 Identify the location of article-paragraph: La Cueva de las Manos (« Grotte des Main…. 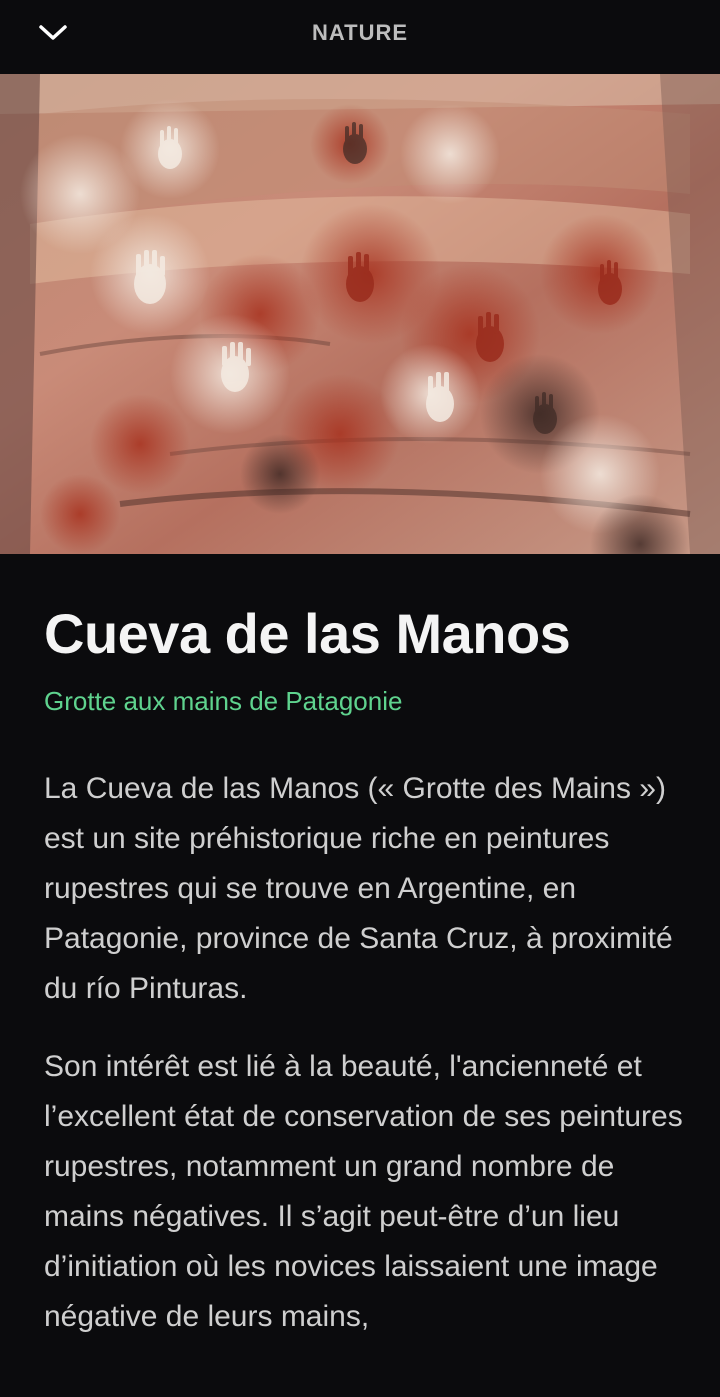
(358, 888).